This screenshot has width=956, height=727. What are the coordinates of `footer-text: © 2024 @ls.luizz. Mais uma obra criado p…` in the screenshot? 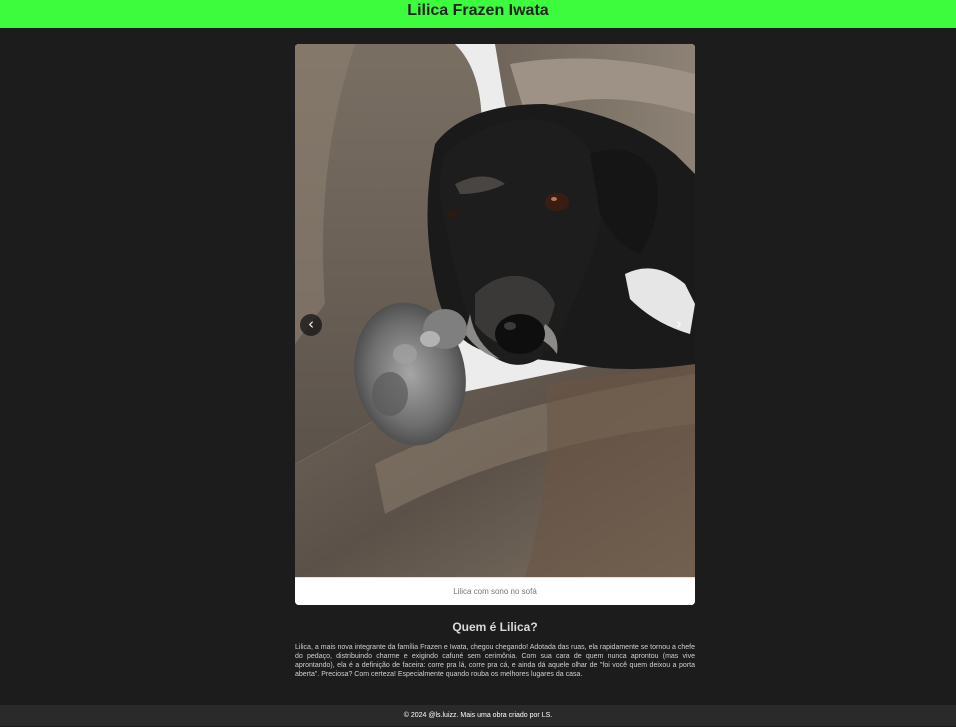 It's located at (478, 715).